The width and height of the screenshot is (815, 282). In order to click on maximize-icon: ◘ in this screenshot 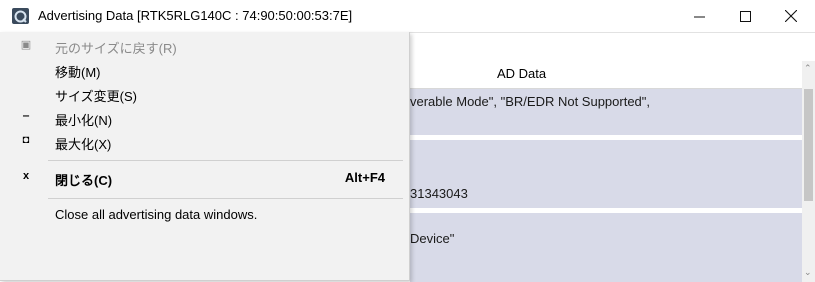, I will do `click(26, 140)`.